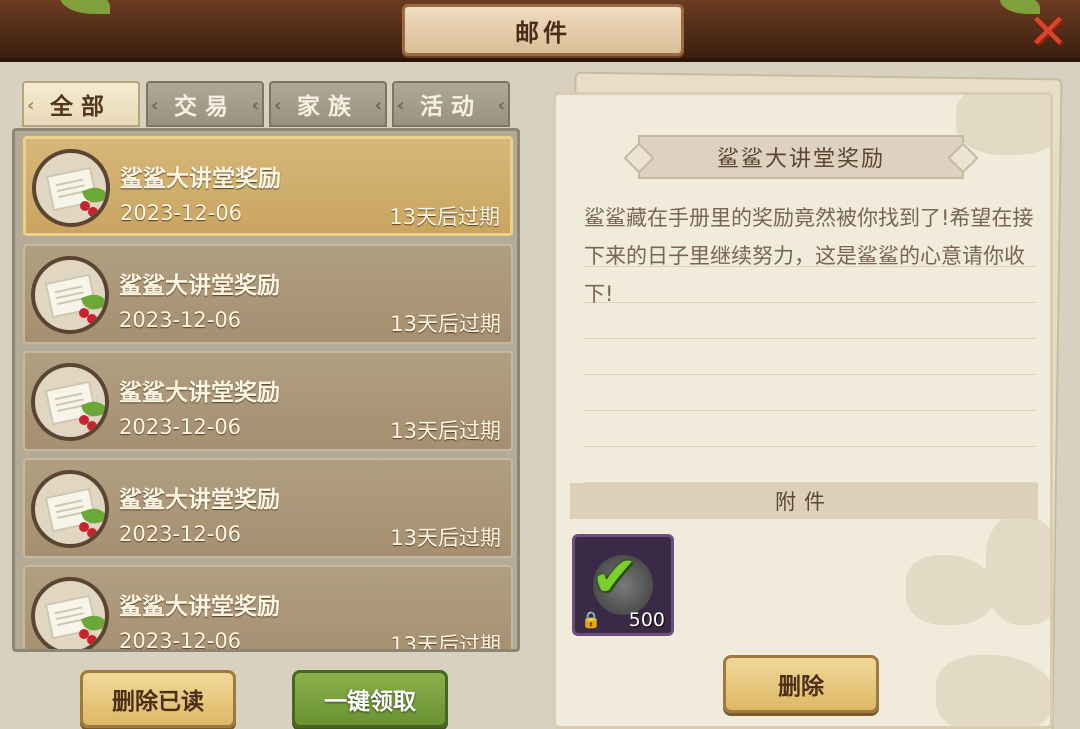  I want to click on lock-icon: 🔒, so click(591, 619).